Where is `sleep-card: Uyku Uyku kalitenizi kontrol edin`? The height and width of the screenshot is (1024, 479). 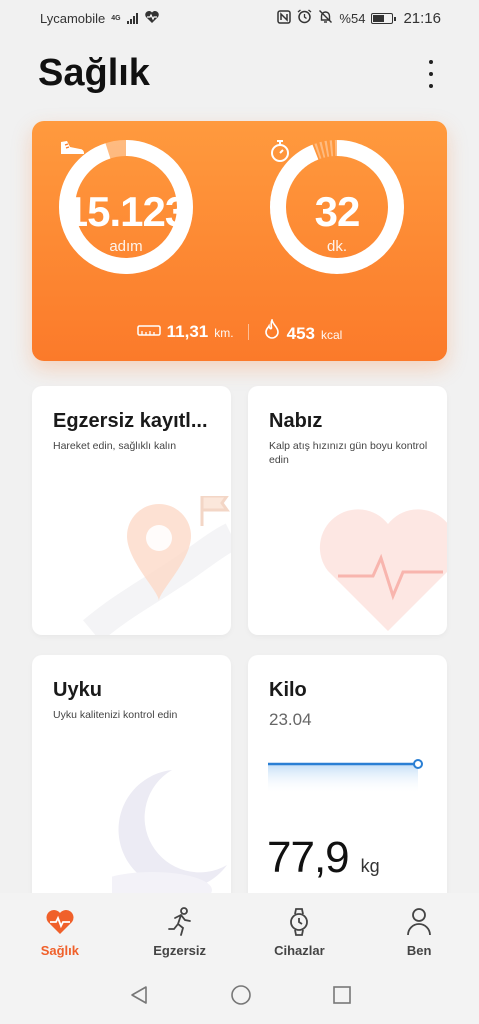 sleep-card: Uyku Uyku kalitenizi kontrol edin is located at coordinates (131, 780).